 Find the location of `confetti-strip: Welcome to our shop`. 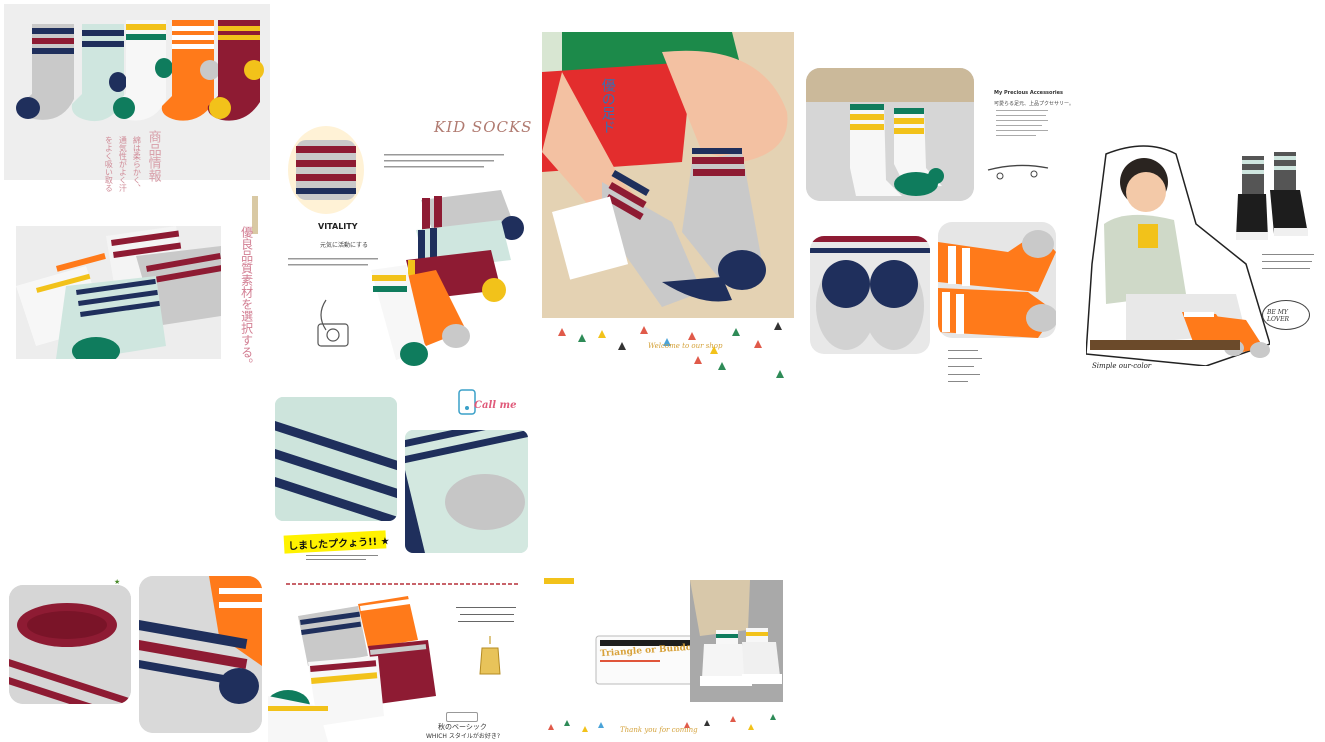

confetti-strip: Welcome to our shop is located at coordinates (670, 352).